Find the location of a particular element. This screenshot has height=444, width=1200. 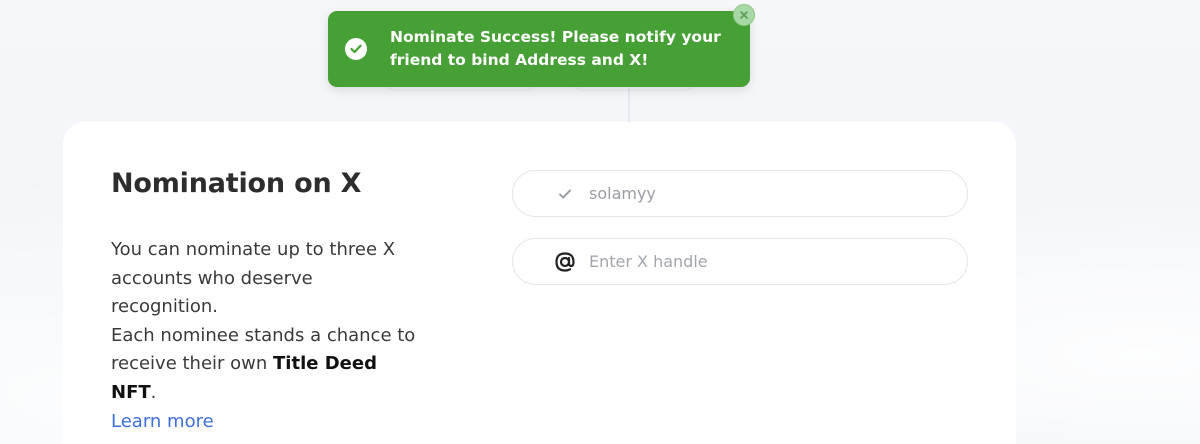

learn-more-link: Learn more is located at coordinates (162, 421).